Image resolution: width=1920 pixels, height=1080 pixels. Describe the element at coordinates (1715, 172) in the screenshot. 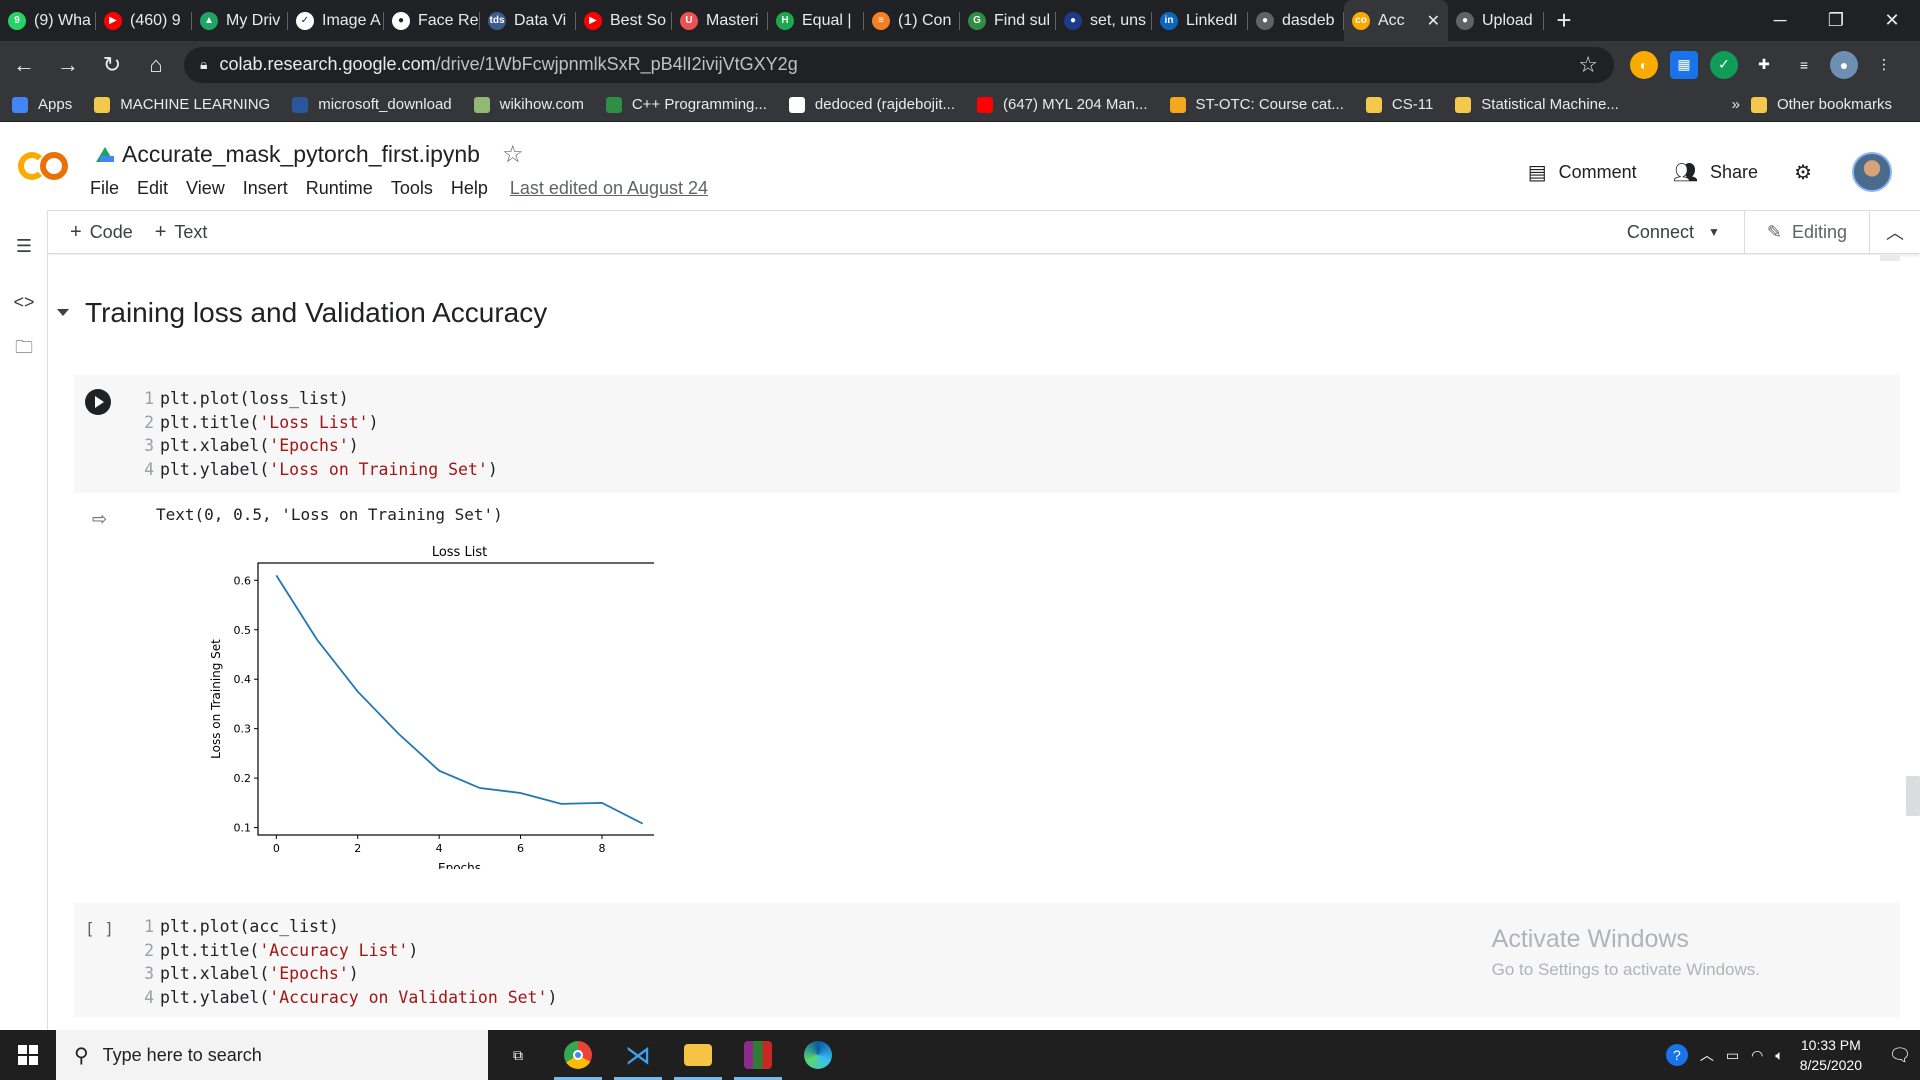

I see `share-button: 👥︎ Share` at that location.